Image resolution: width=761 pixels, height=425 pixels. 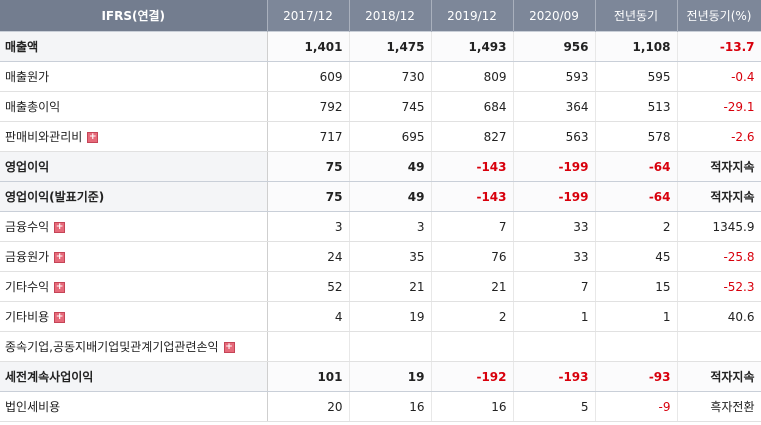 What do you see at coordinates (554, 16) in the screenshot?
I see `header-2020-09: 2020/09` at bounding box center [554, 16].